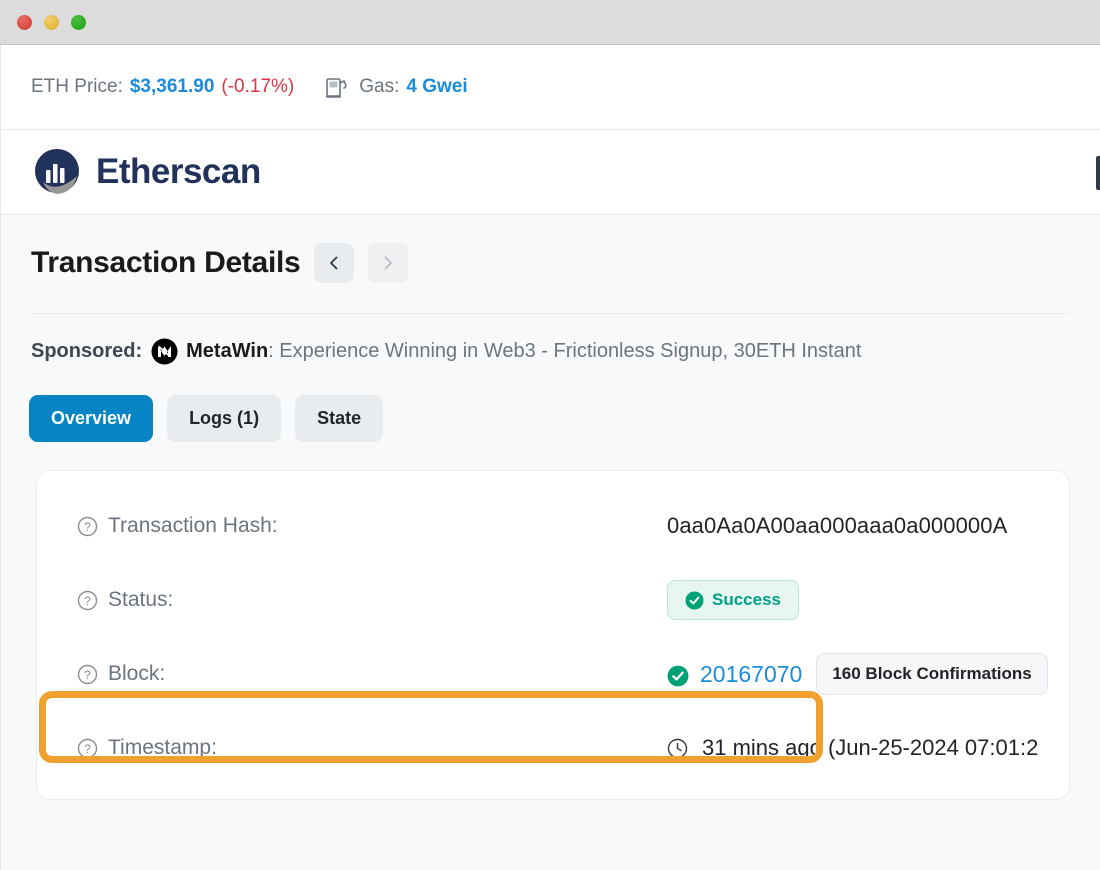 This screenshot has height=870, width=1100. I want to click on timestamp-label: Timestamp:, so click(162, 747).